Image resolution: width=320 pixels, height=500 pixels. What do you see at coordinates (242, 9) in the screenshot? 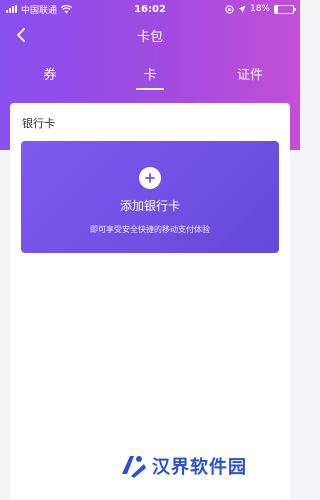
I see `location-icon` at bounding box center [242, 9].